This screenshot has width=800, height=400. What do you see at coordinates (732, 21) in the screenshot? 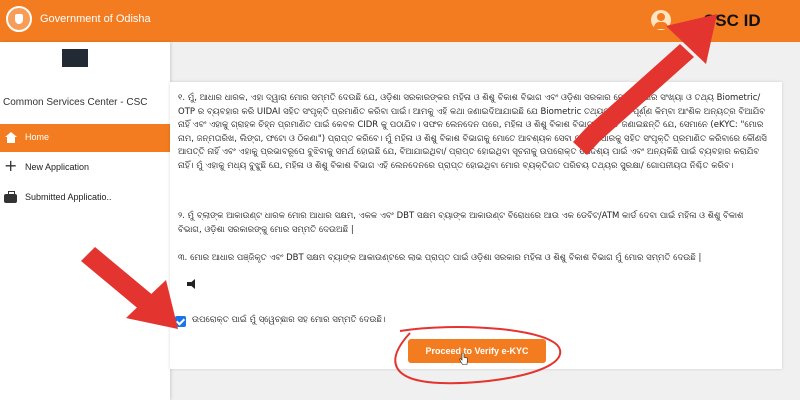
I see `csc-id-label: CSC ID` at bounding box center [732, 21].